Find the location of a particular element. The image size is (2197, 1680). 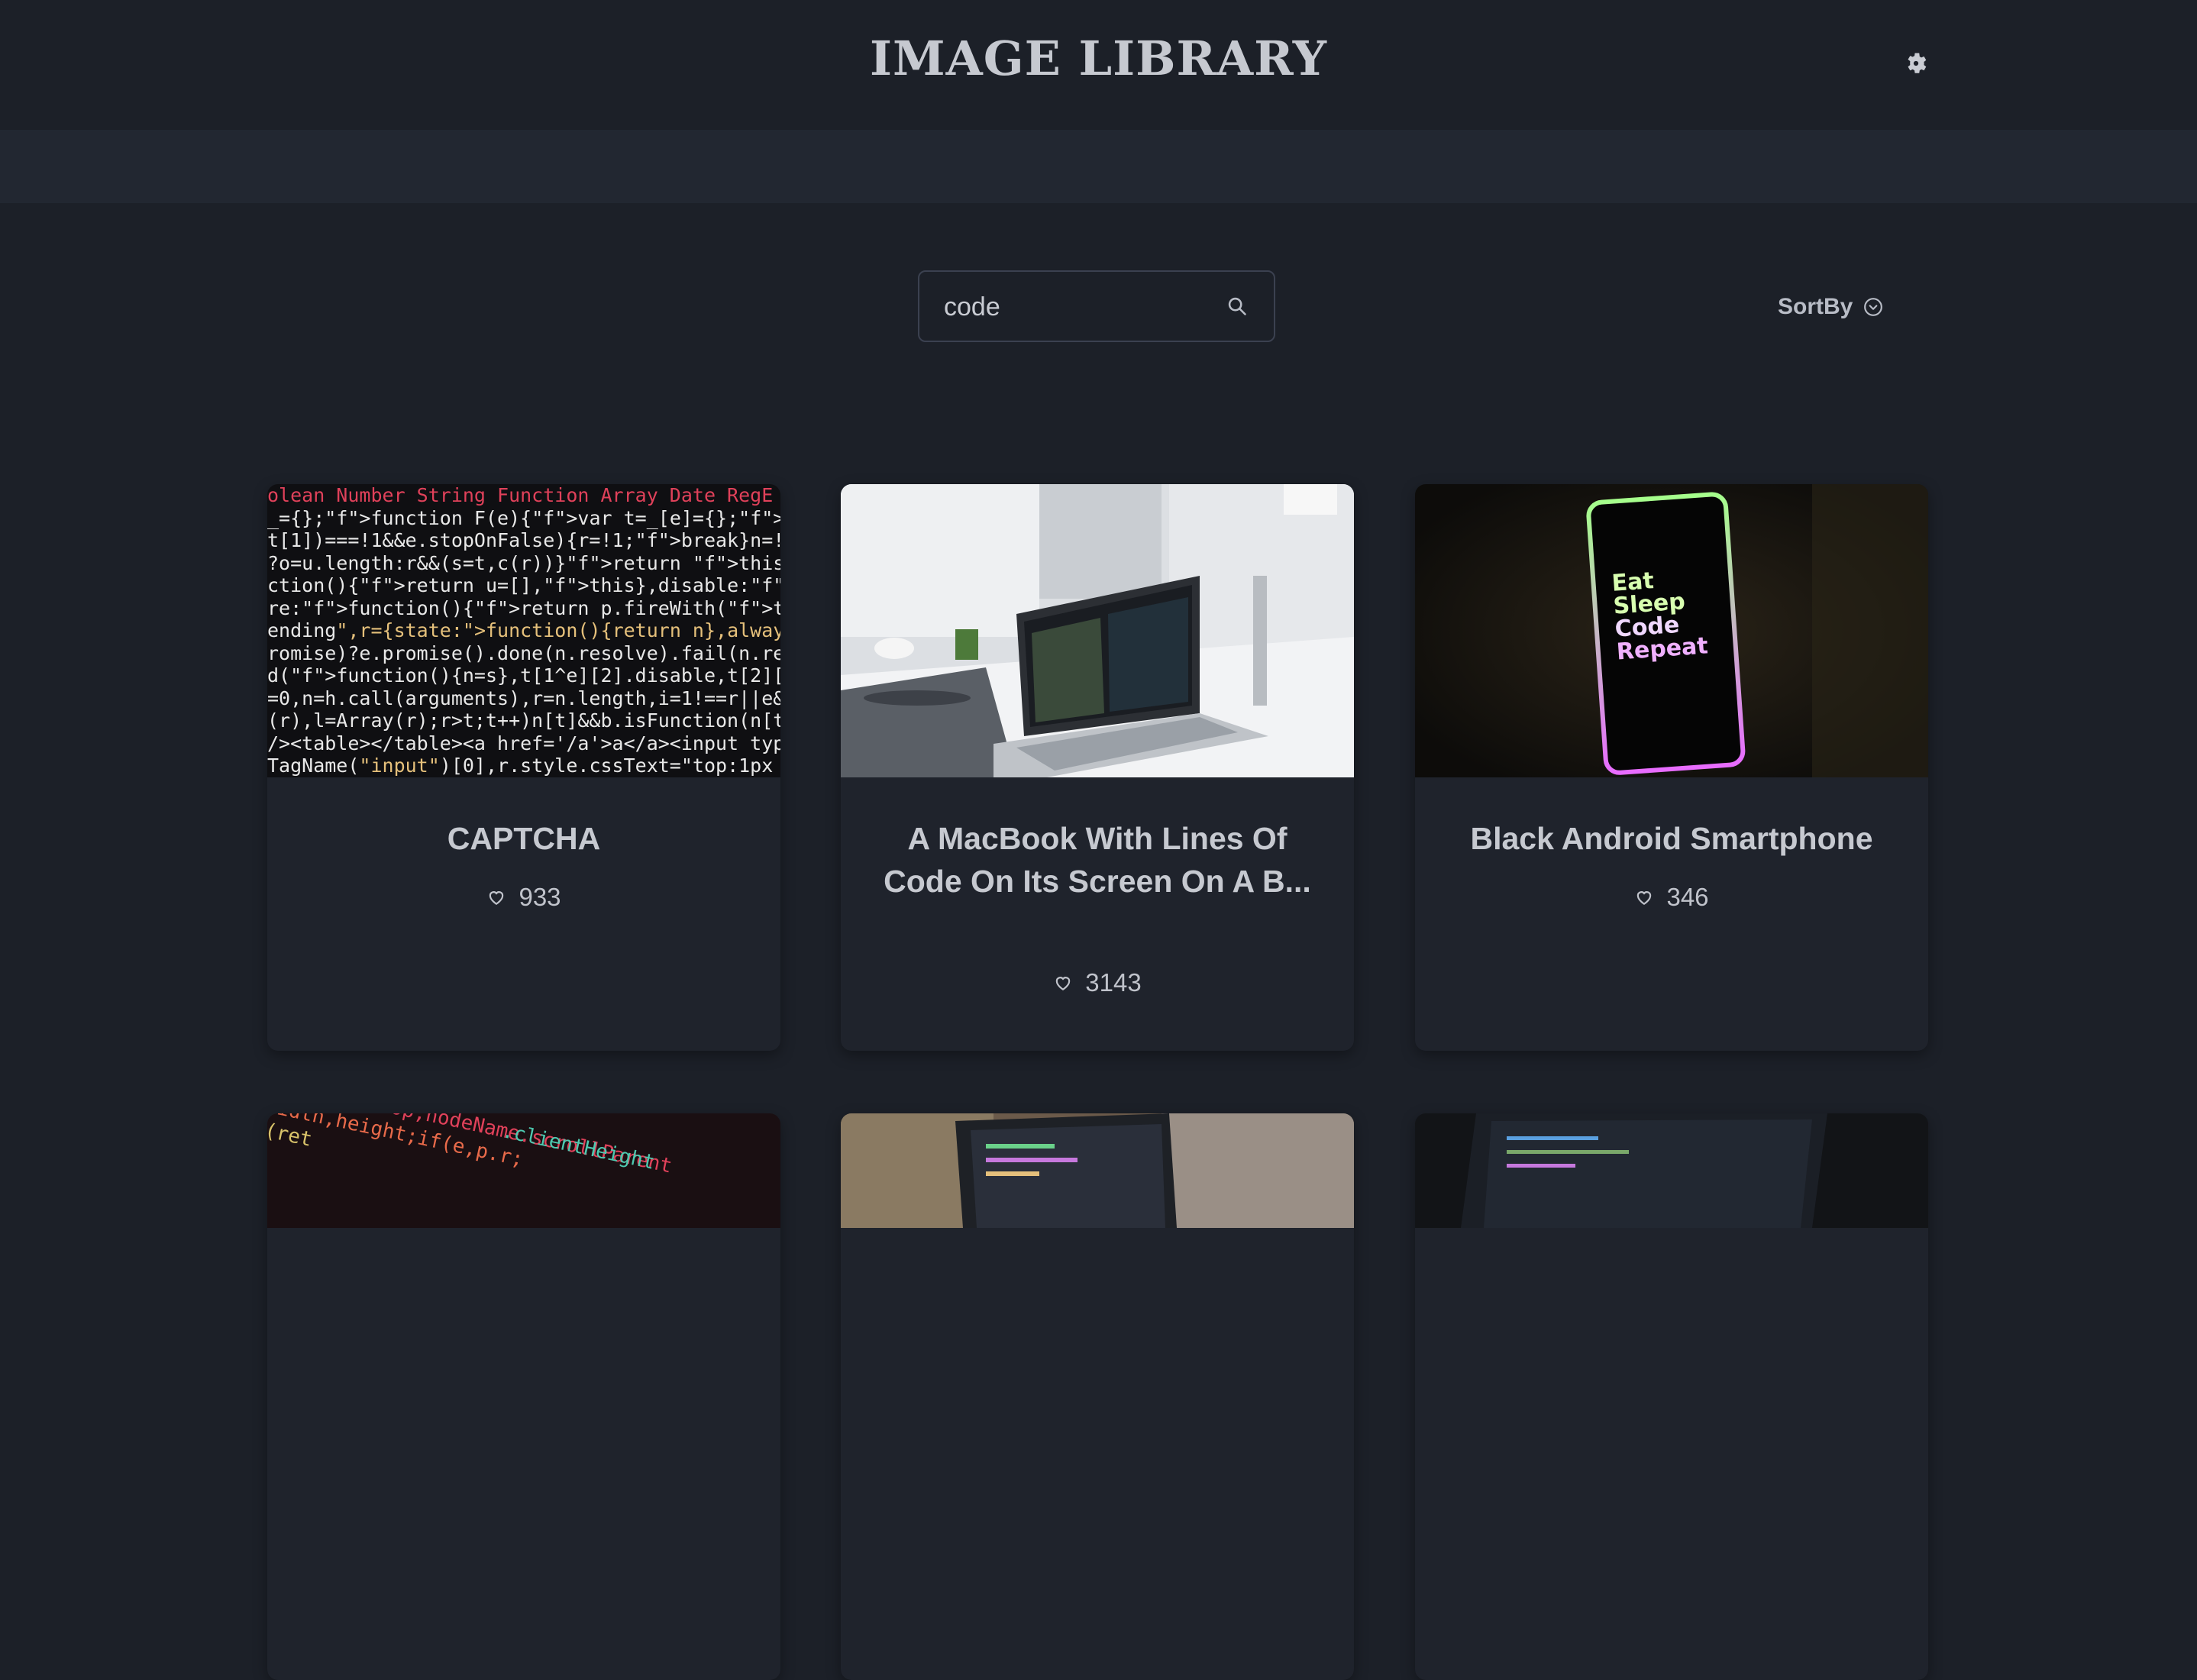

laptop-dark-photo is located at coordinates (1671, 1170).